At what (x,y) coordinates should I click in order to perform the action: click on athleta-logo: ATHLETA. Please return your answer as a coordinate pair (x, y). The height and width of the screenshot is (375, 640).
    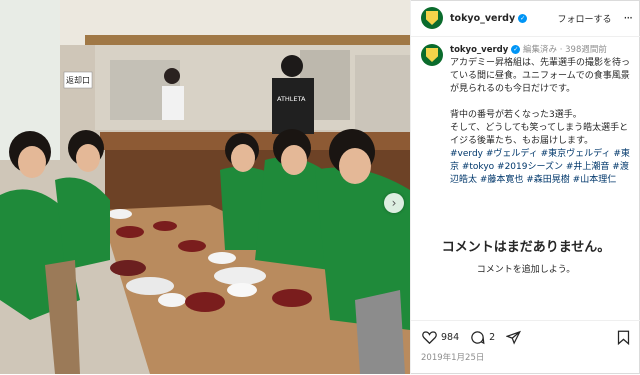
    Looking at the image, I should click on (291, 99).